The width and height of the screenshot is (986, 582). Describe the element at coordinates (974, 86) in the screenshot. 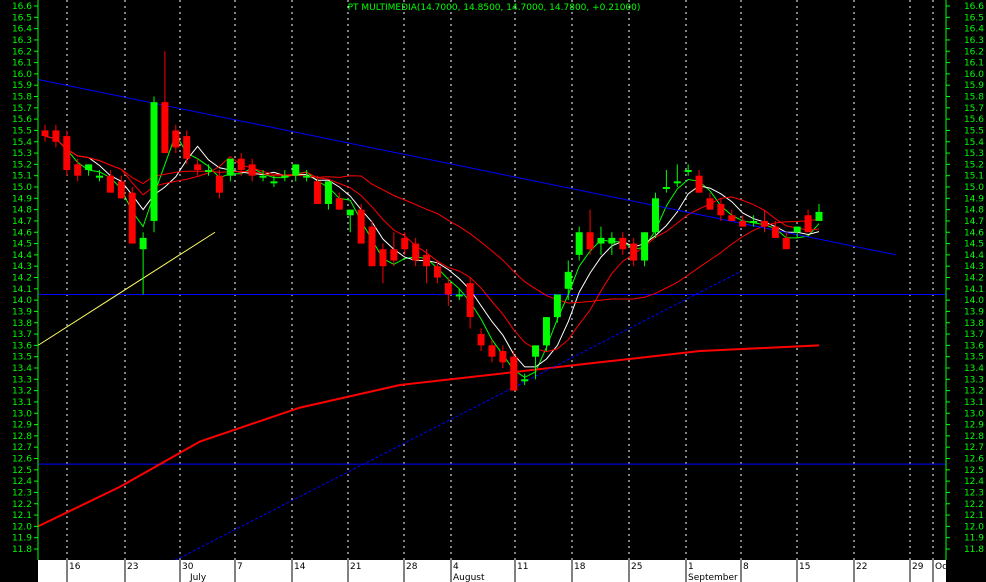

I see `y-tick-label: 15.9` at that location.